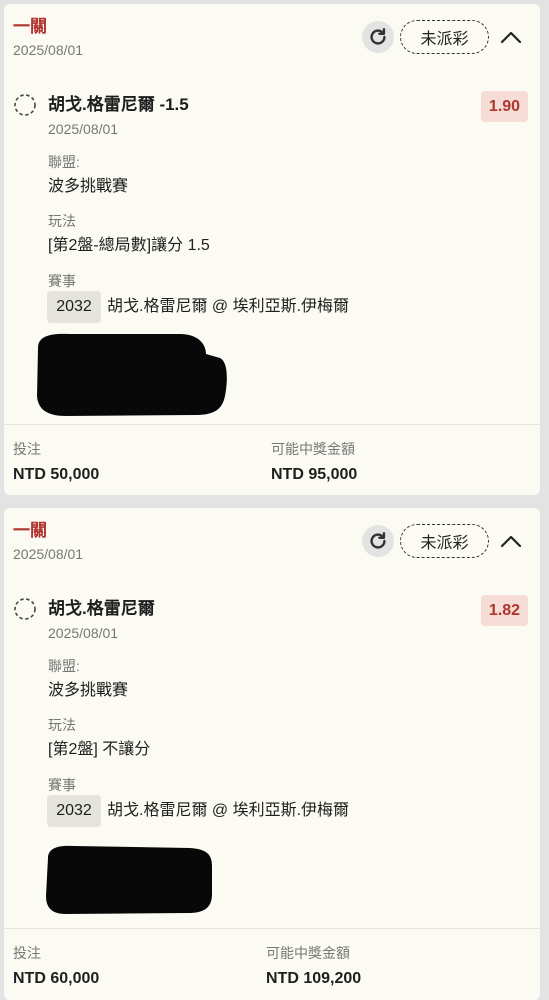 The image size is (549, 1000). Describe the element at coordinates (56, 978) in the screenshot. I see `stake-amount: NTD 60,000` at that location.